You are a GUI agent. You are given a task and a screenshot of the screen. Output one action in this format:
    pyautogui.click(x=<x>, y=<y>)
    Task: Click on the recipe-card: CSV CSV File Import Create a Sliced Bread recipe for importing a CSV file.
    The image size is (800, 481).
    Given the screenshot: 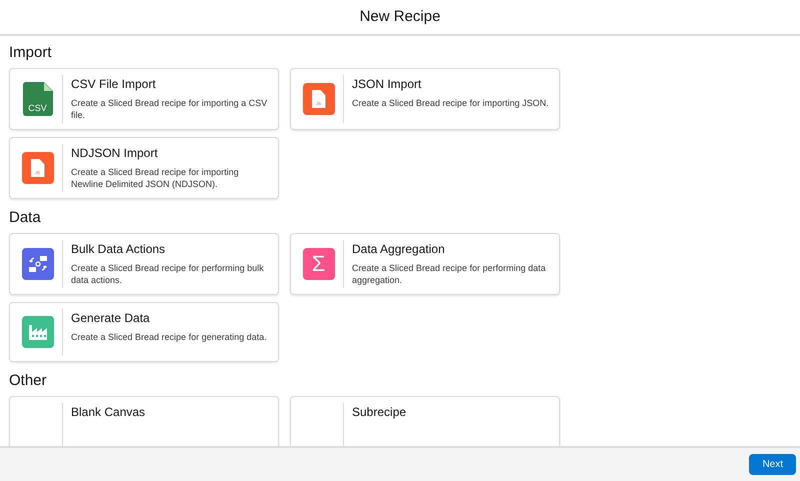 What is the action you would take?
    pyautogui.click(x=144, y=99)
    